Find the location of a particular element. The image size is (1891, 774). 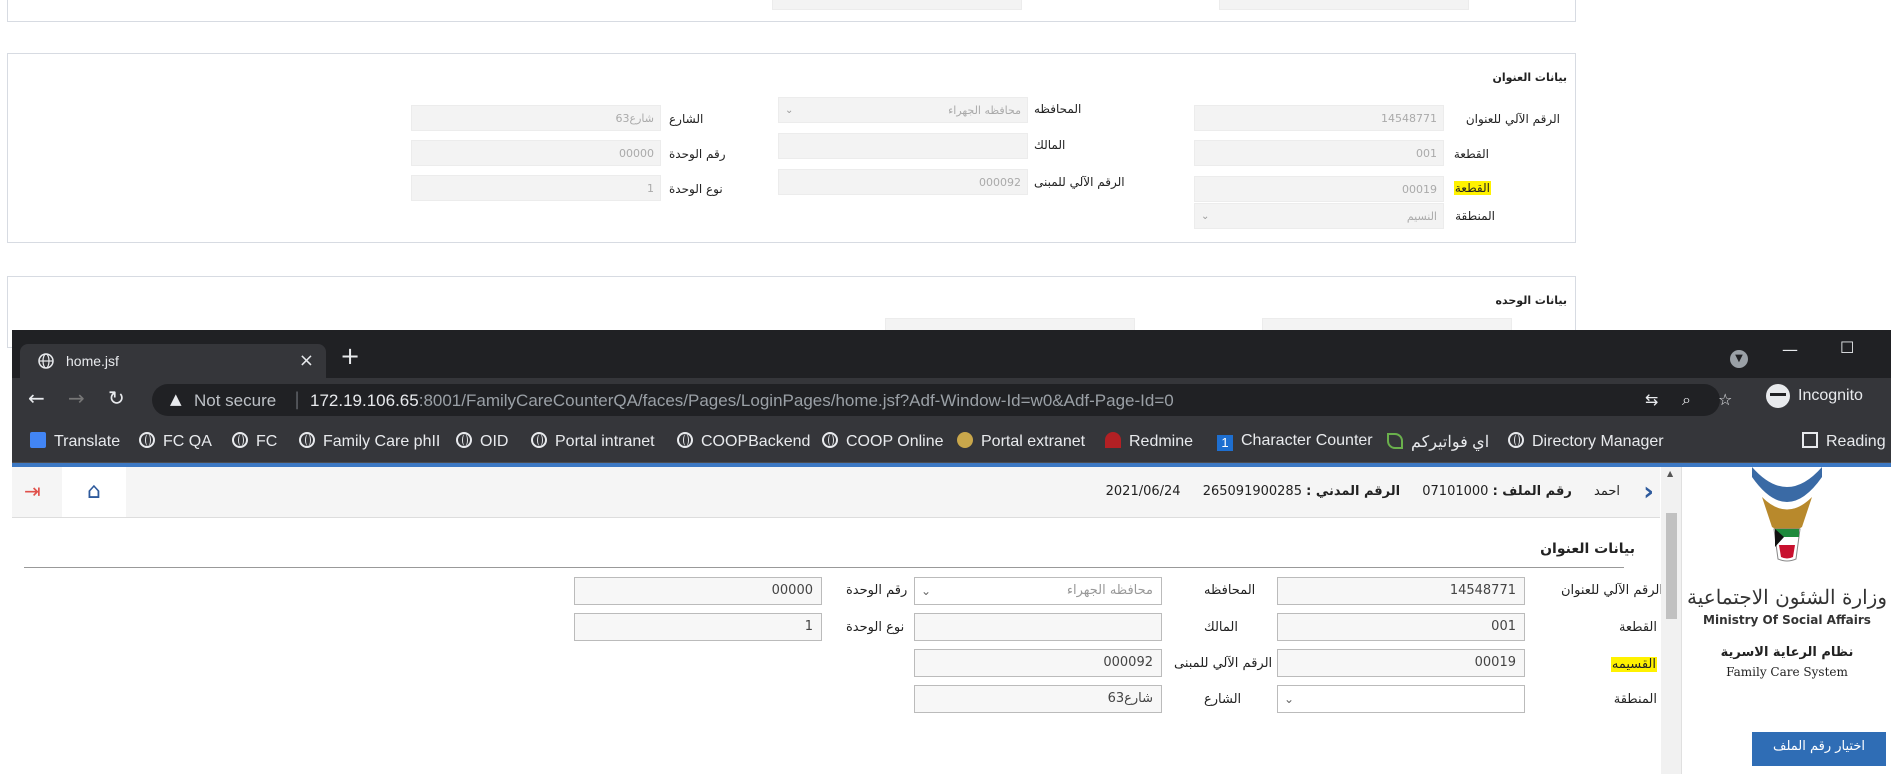

scroll-up-arrow-icon: ▲ is located at coordinates (1670, 473).